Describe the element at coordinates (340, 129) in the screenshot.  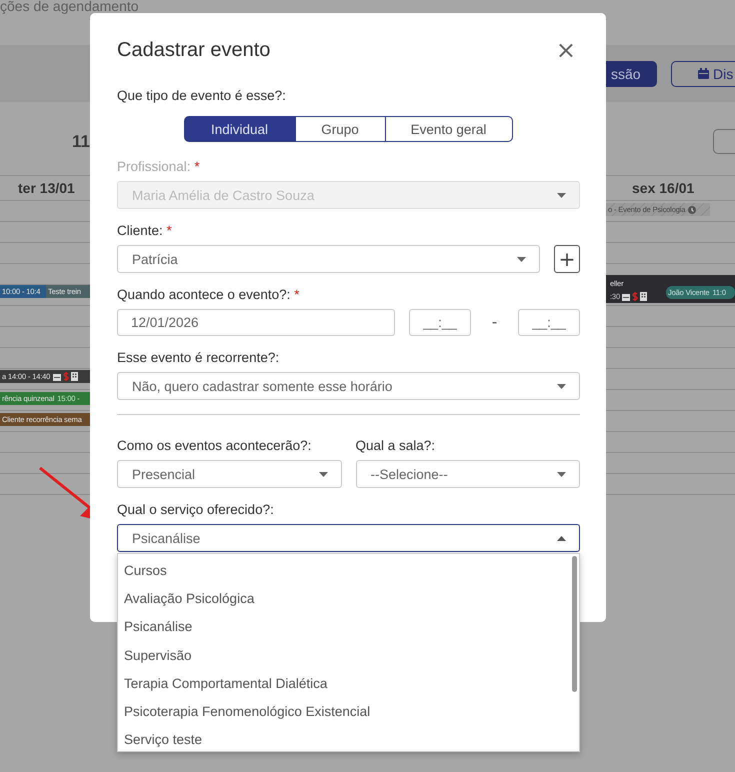
I see `segment-tab: Grupo` at that location.